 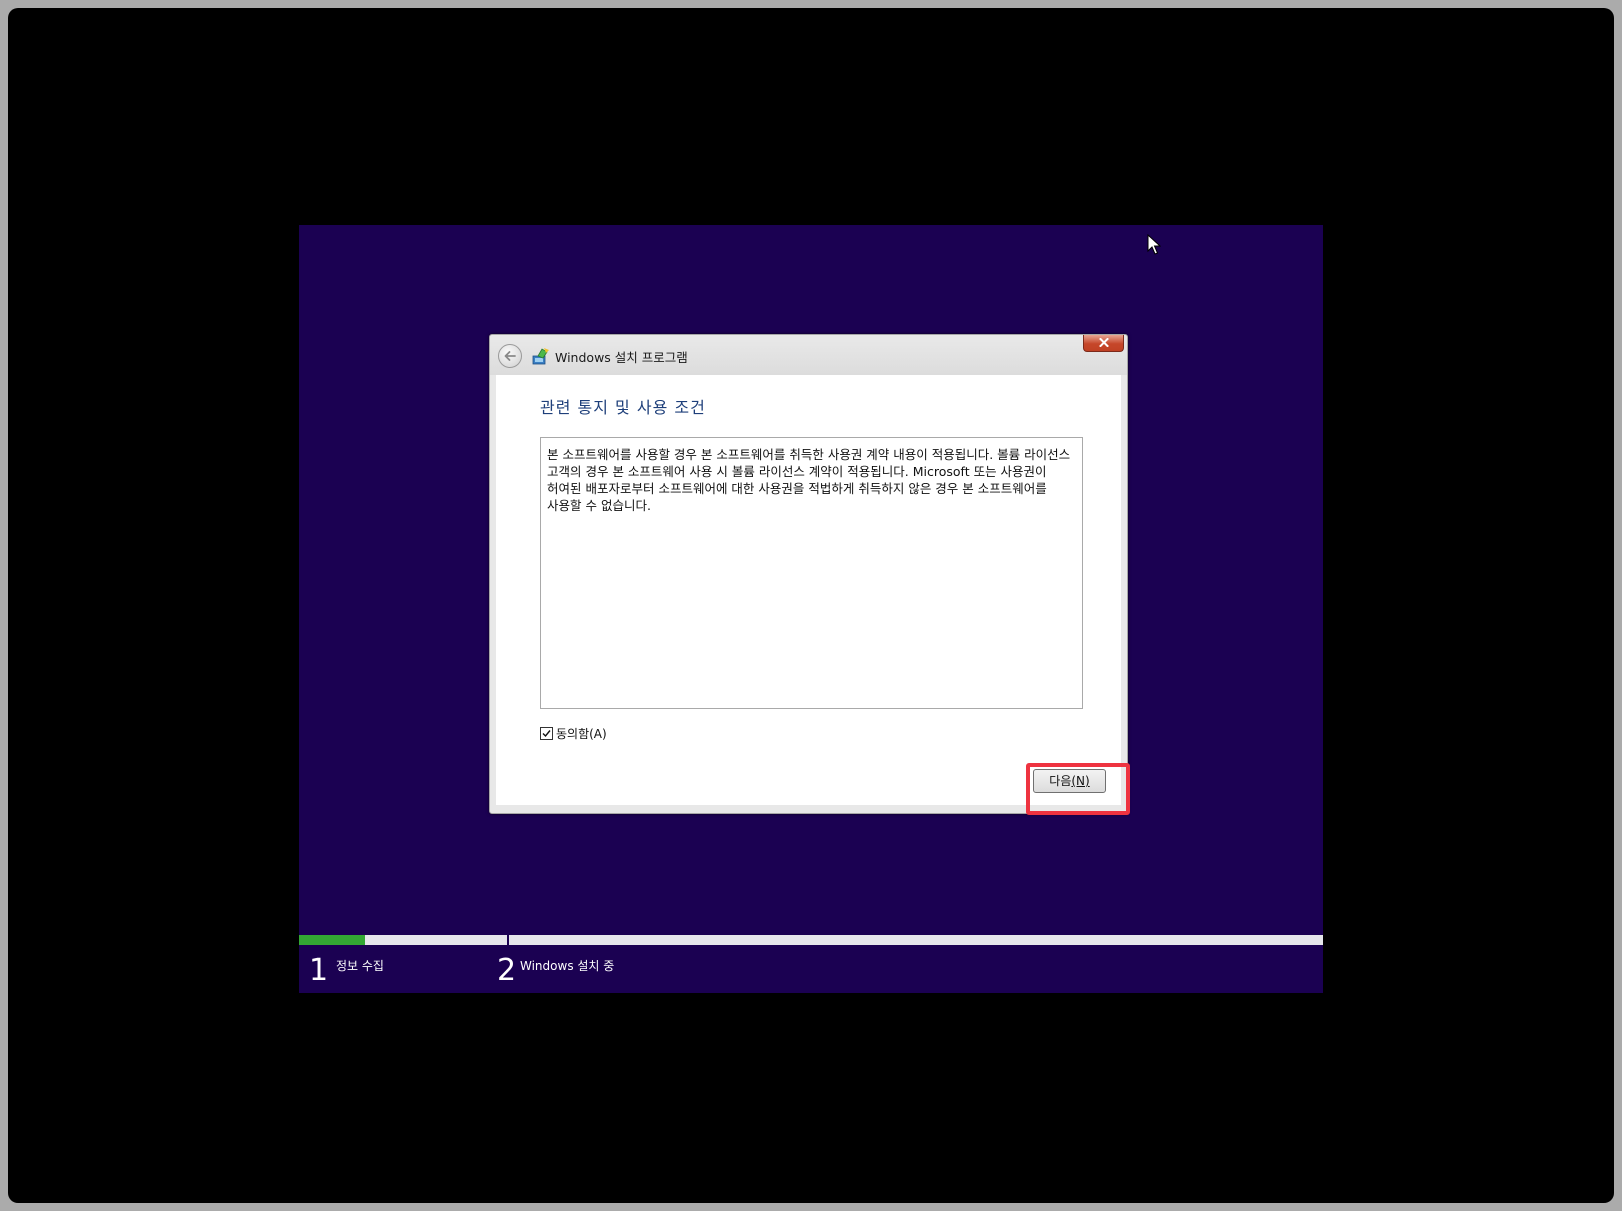 I want to click on agree-checkbox, so click(x=546, y=733).